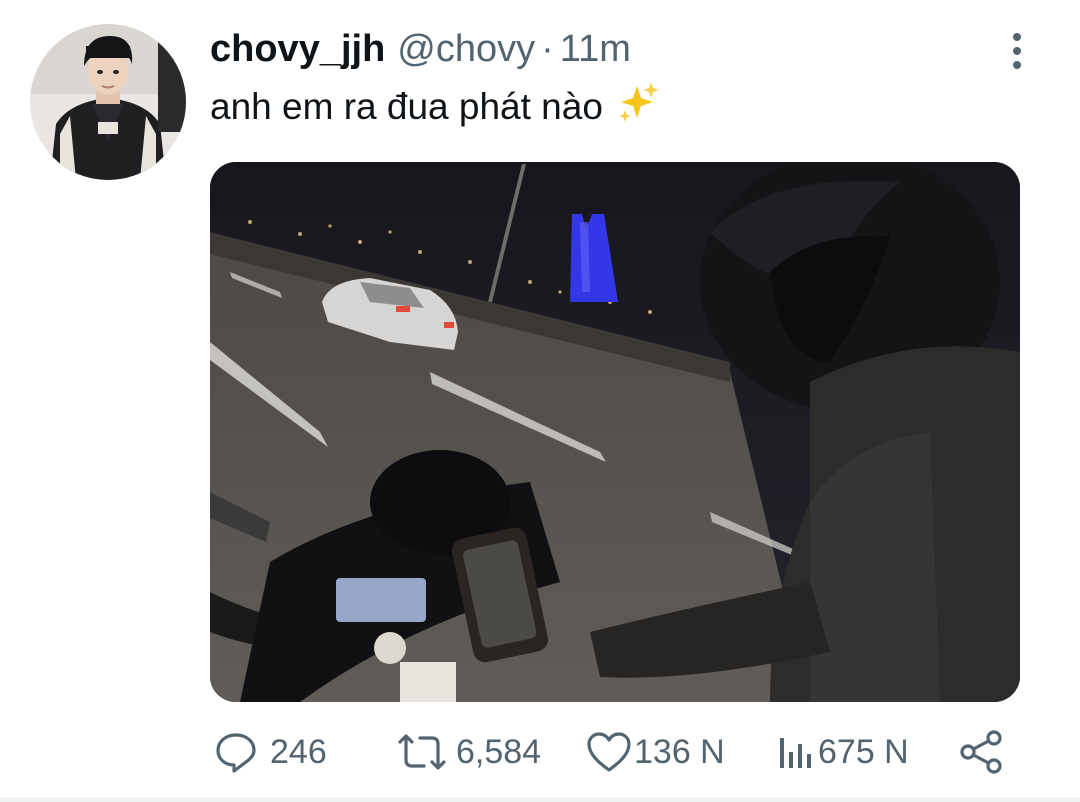  Describe the element at coordinates (795, 753) in the screenshot. I see `views-icon` at that location.